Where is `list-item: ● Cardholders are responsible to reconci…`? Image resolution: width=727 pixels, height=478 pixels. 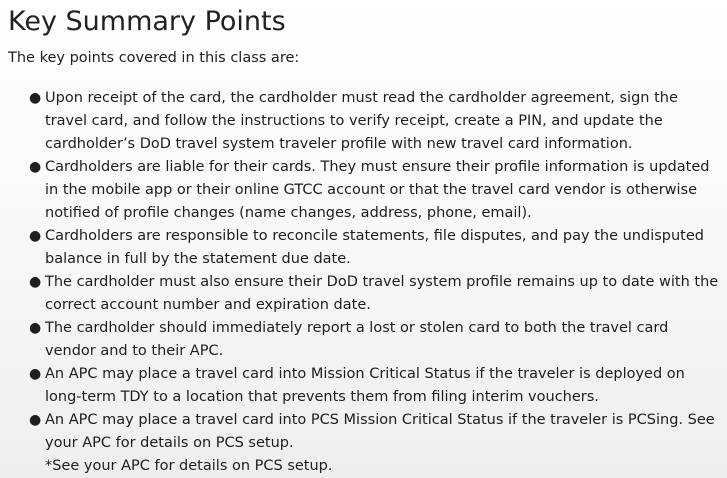 list-item: ● Cardholders are responsible to reconci… is located at coordinates (375, 248).